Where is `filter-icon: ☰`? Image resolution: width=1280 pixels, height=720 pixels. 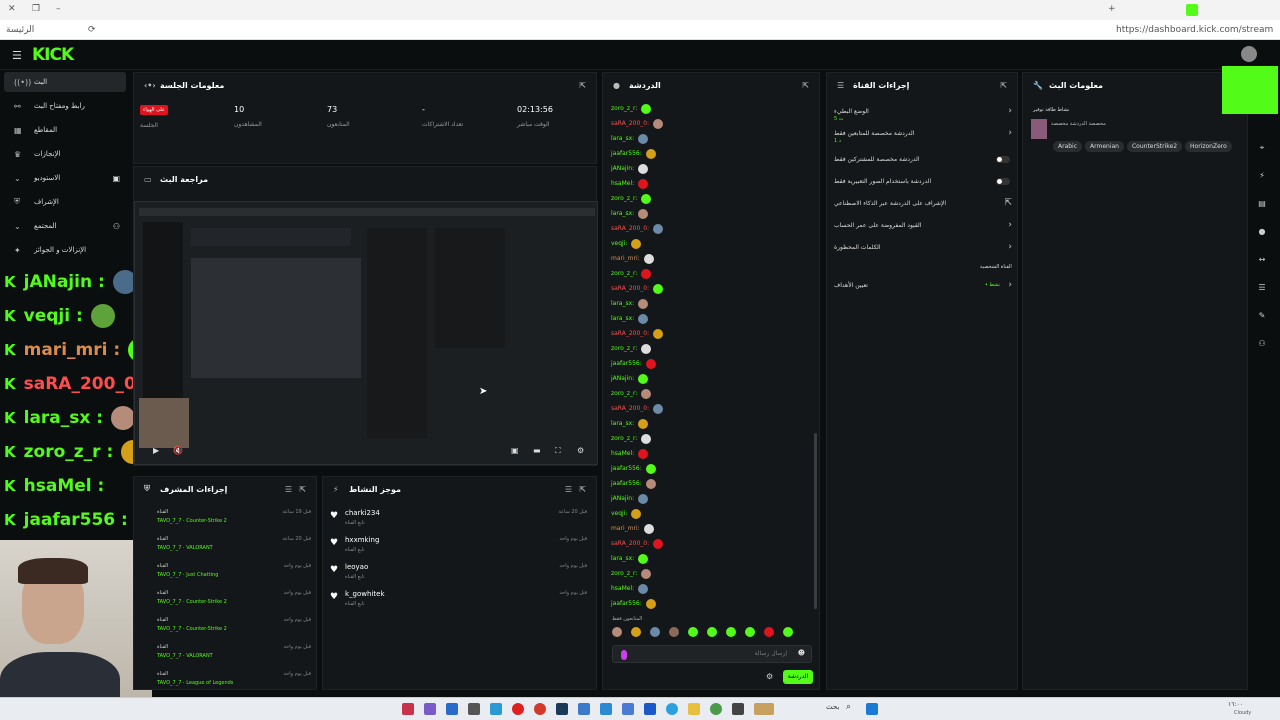
filter-icon: ☰ is located at coordinates (568, 489).